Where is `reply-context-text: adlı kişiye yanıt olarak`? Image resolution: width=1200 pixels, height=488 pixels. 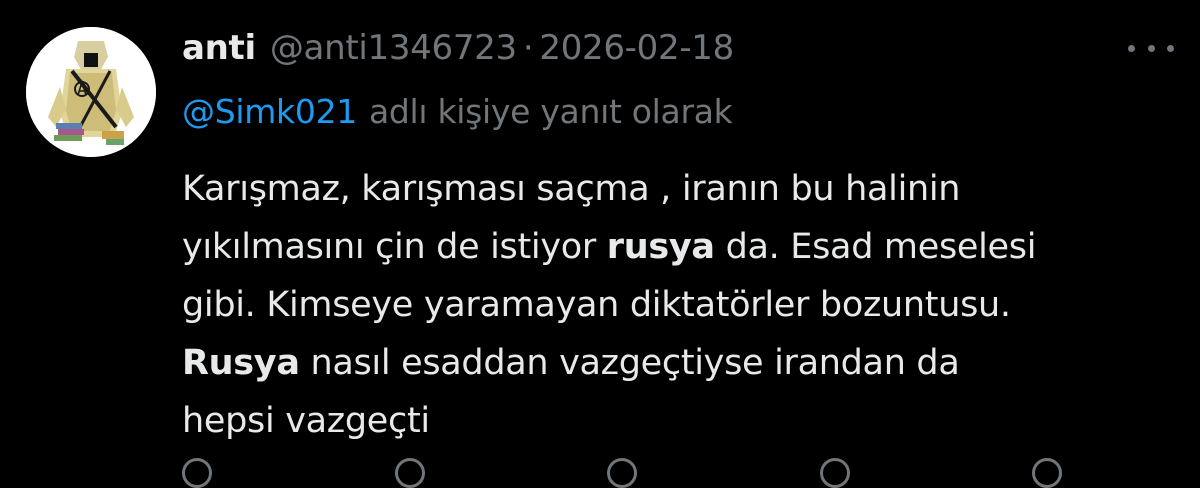 reply-context-text: adlı kişiye yanıt olarak is located at coordinates (550, 111).